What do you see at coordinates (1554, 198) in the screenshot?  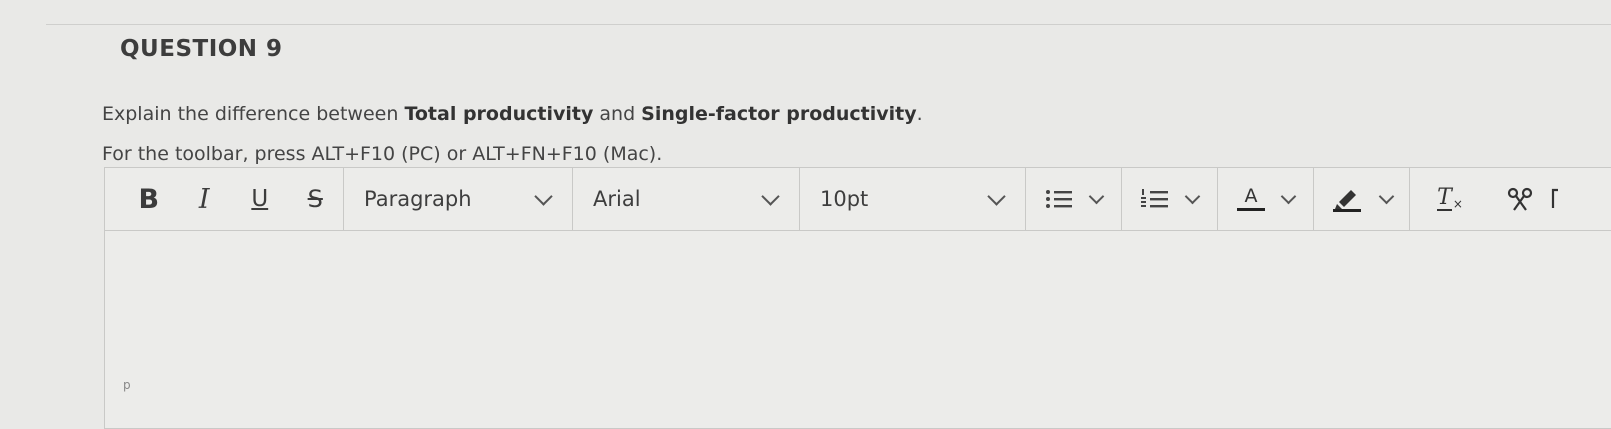 I see `copy-icon` at bounding box center [1554, 198].